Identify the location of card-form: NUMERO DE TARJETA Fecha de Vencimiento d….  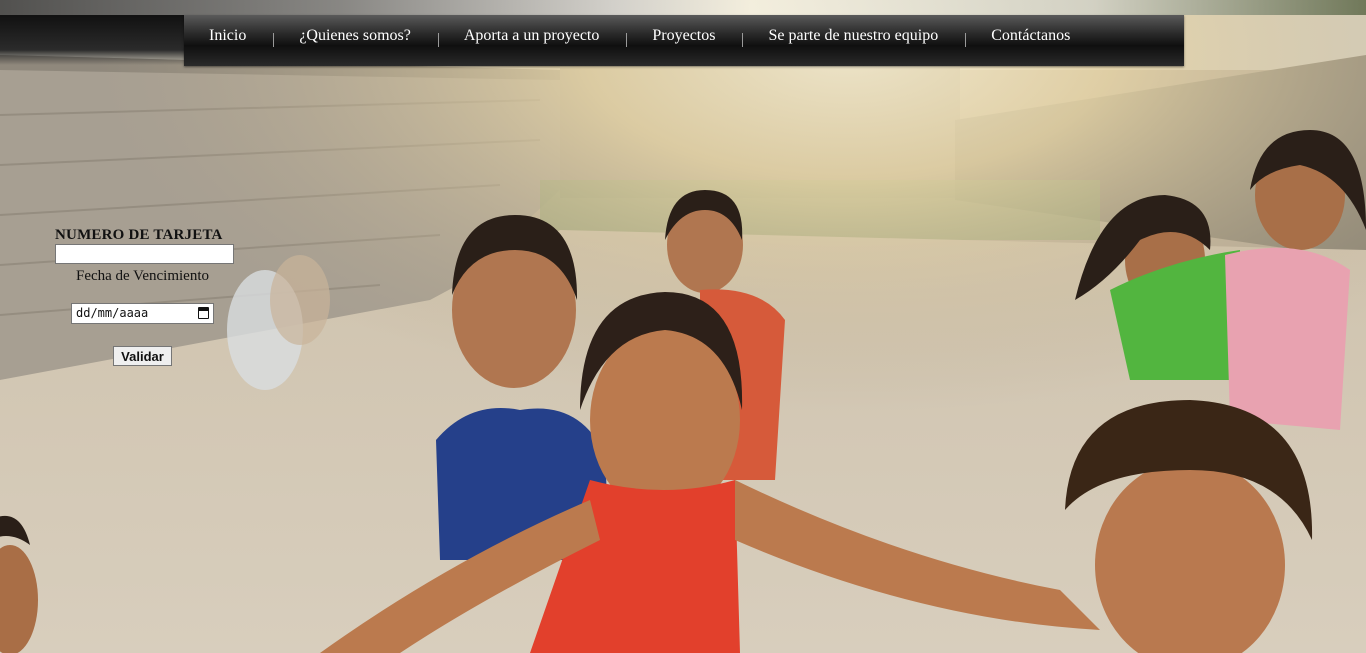
(145, 296).